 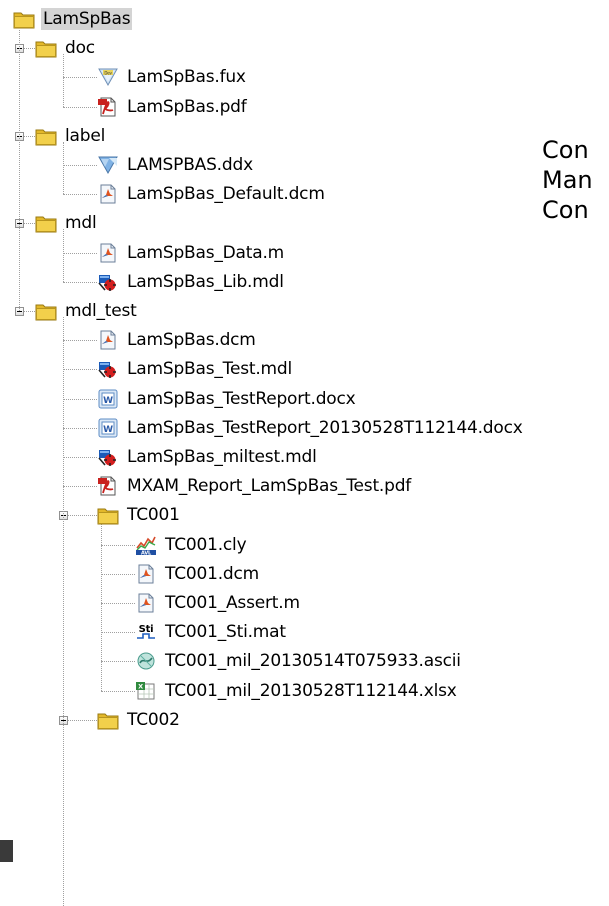 What do you see at coordinates (210, 369) in the screenshot?
I see `tree-item-label: LamSpBas_Test.mdl` at bounding box center [210, 369].